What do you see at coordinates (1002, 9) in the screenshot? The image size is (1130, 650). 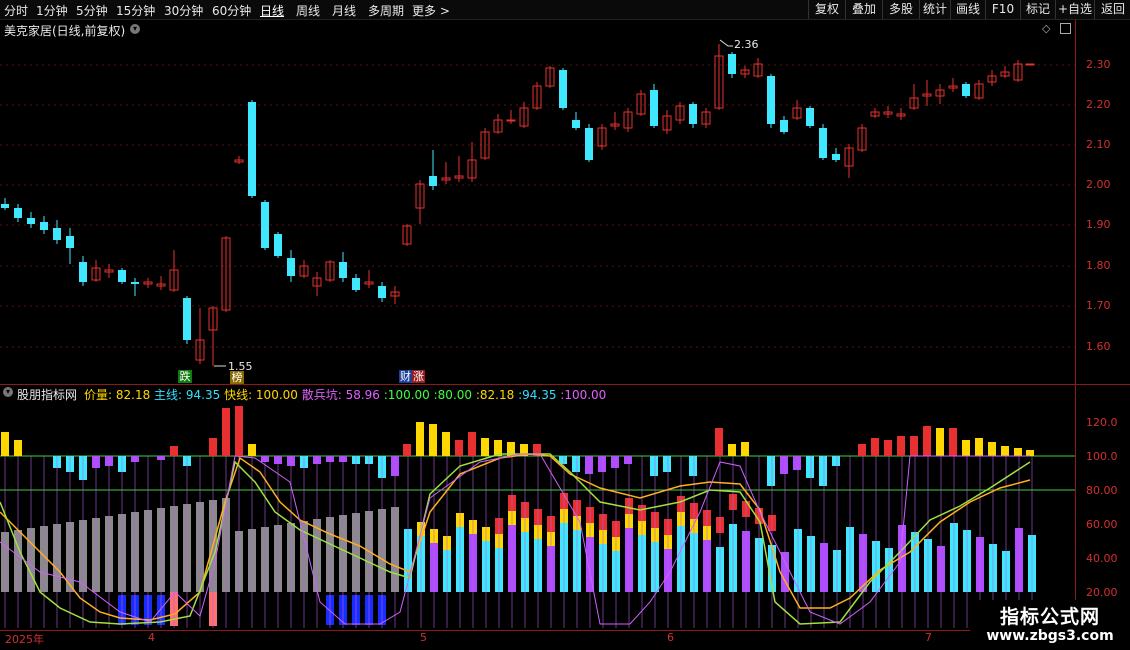 I see `f10-button: F10` at bounding box center [1002, 9].